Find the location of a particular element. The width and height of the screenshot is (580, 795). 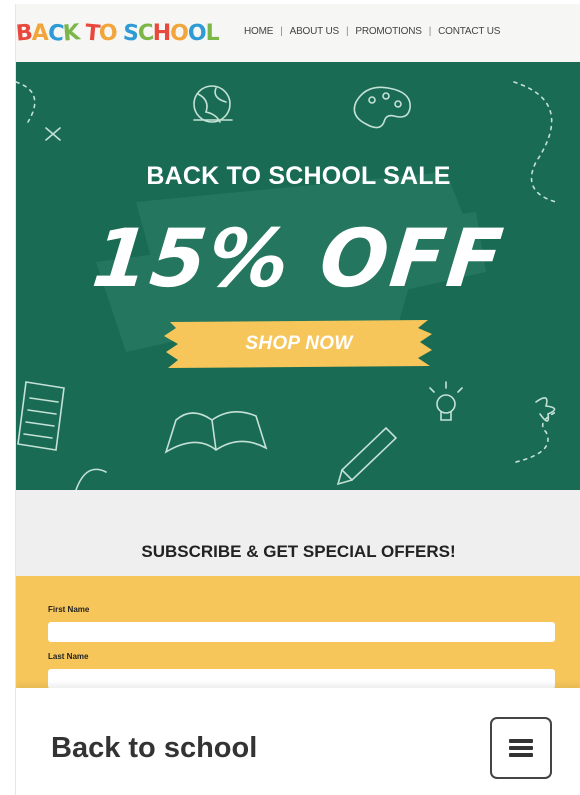

menu-button is located at coordinates (521, 748).